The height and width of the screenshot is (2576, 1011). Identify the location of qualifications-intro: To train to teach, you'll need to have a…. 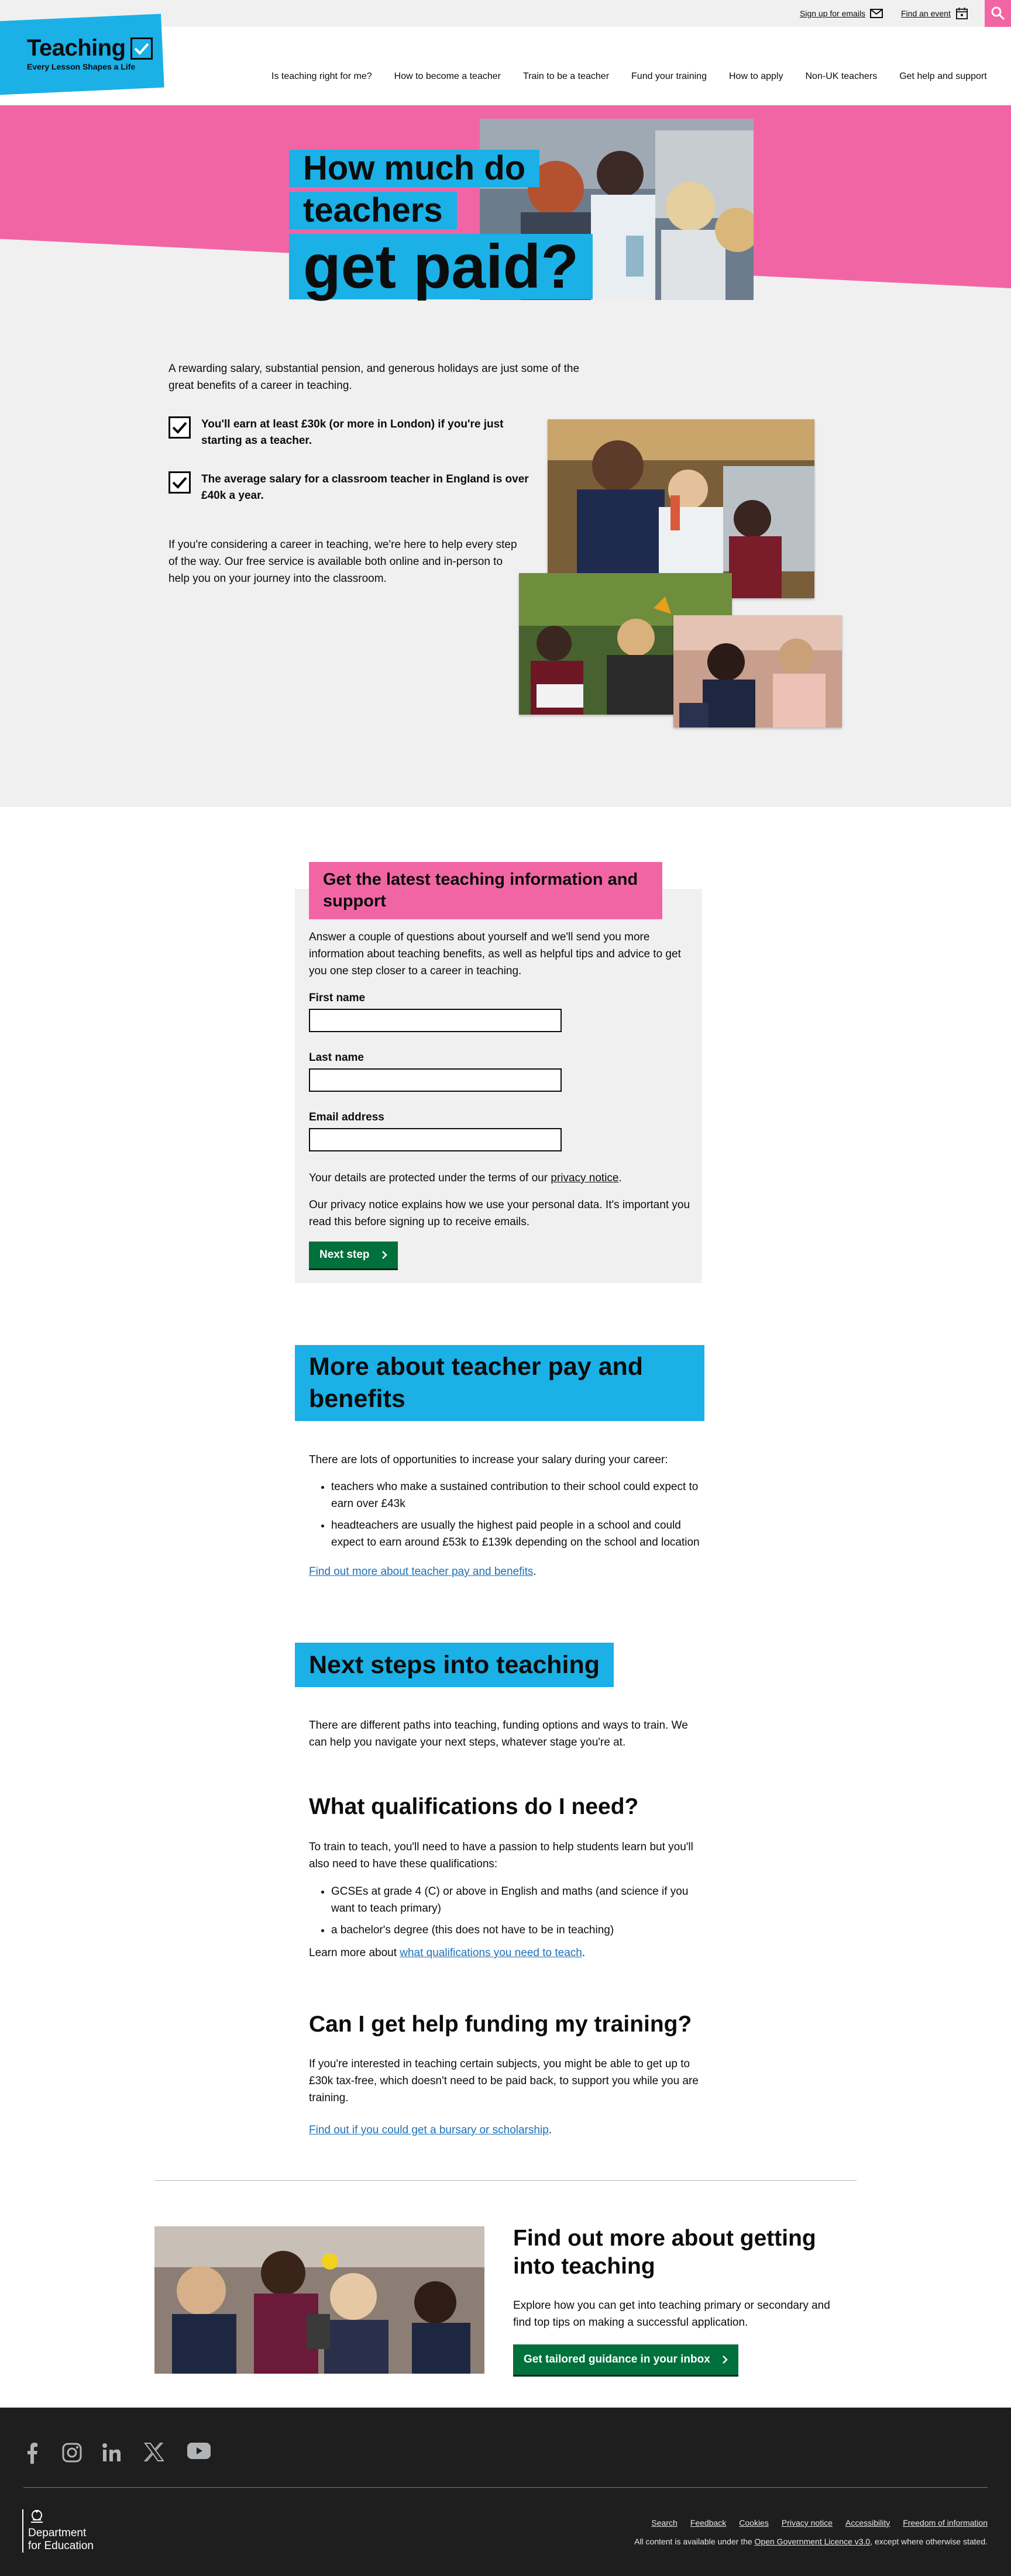
(501, 1855).